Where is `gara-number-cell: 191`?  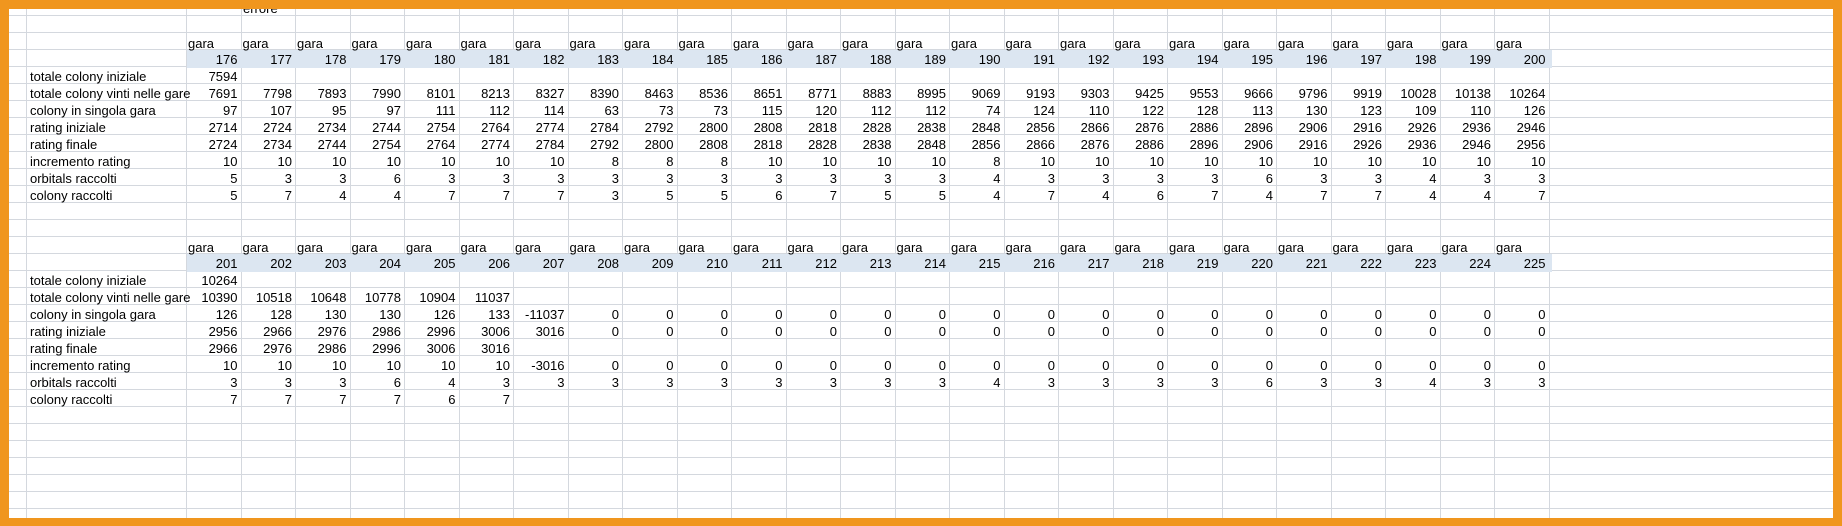
gara-number-cell: 191 is located at coordinates (1031, 60).